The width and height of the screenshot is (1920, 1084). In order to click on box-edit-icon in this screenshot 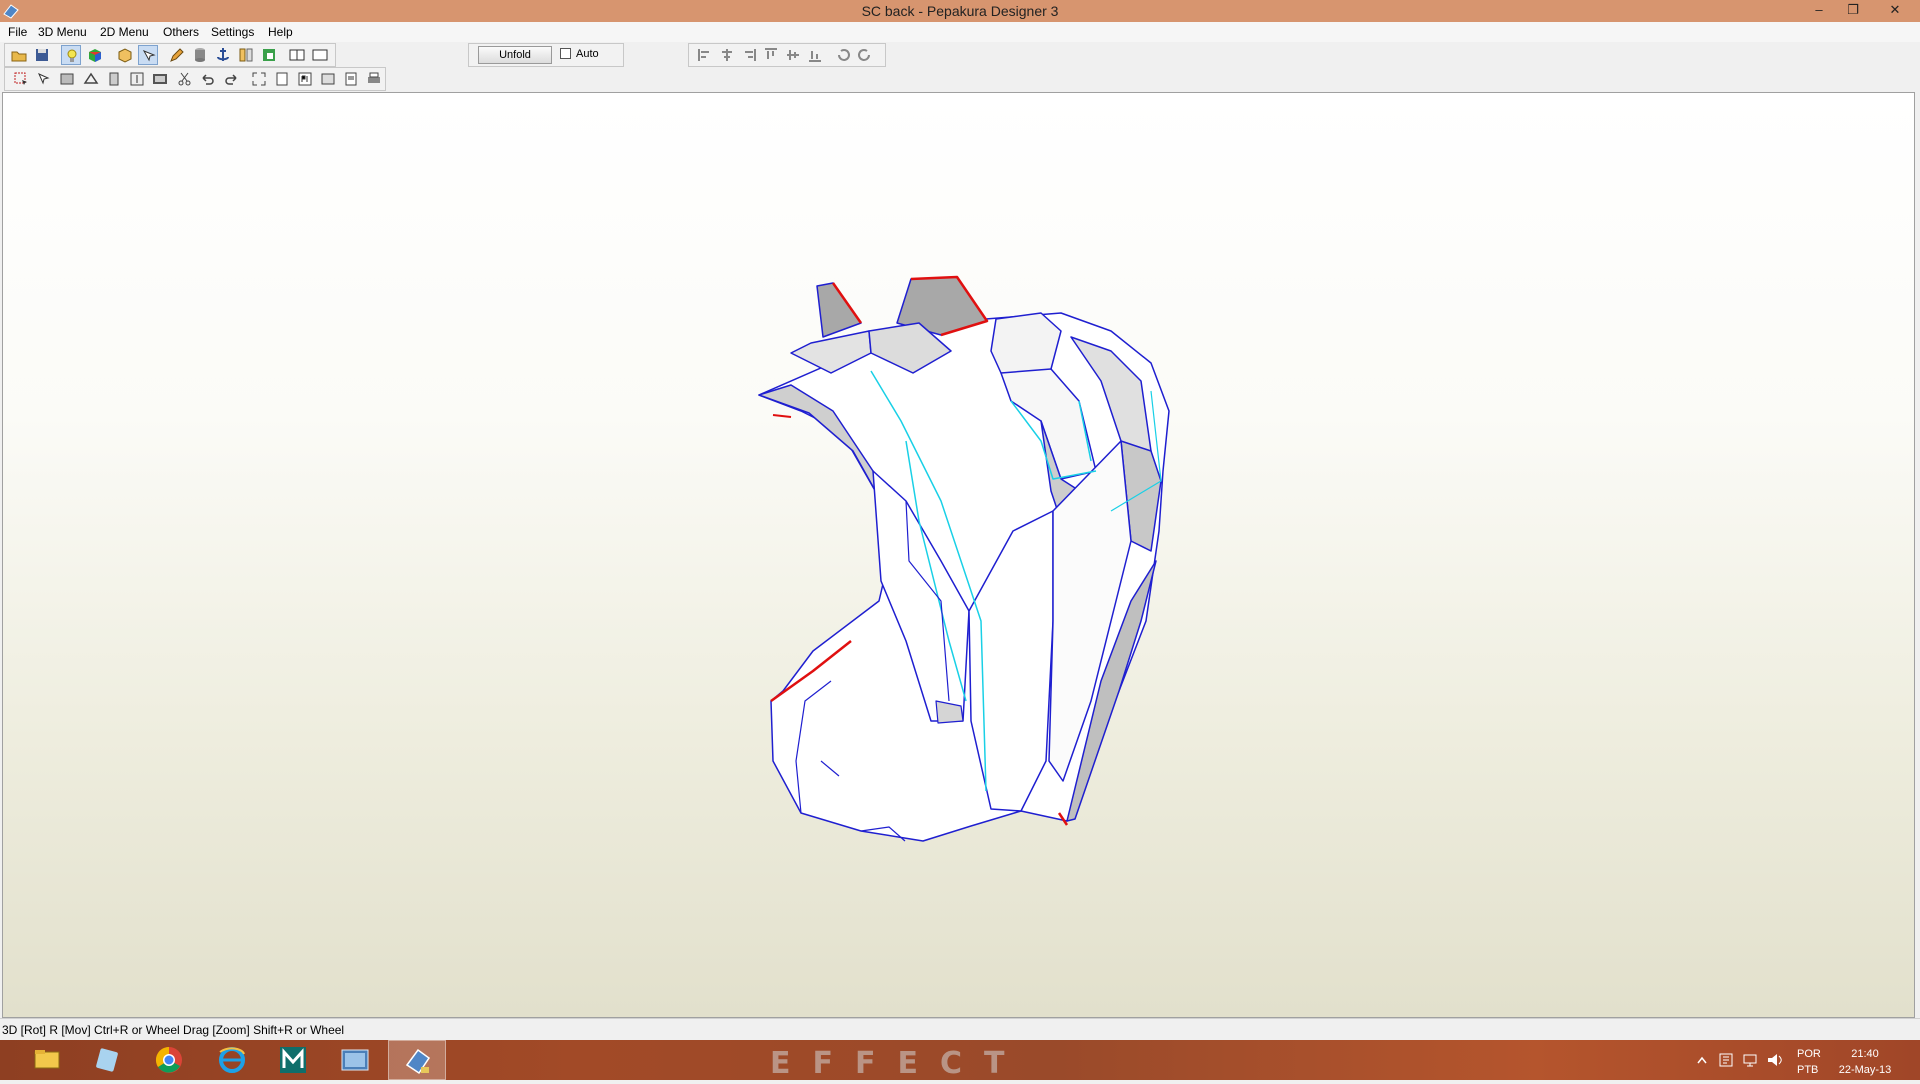, I will do `click(125, 55)`.